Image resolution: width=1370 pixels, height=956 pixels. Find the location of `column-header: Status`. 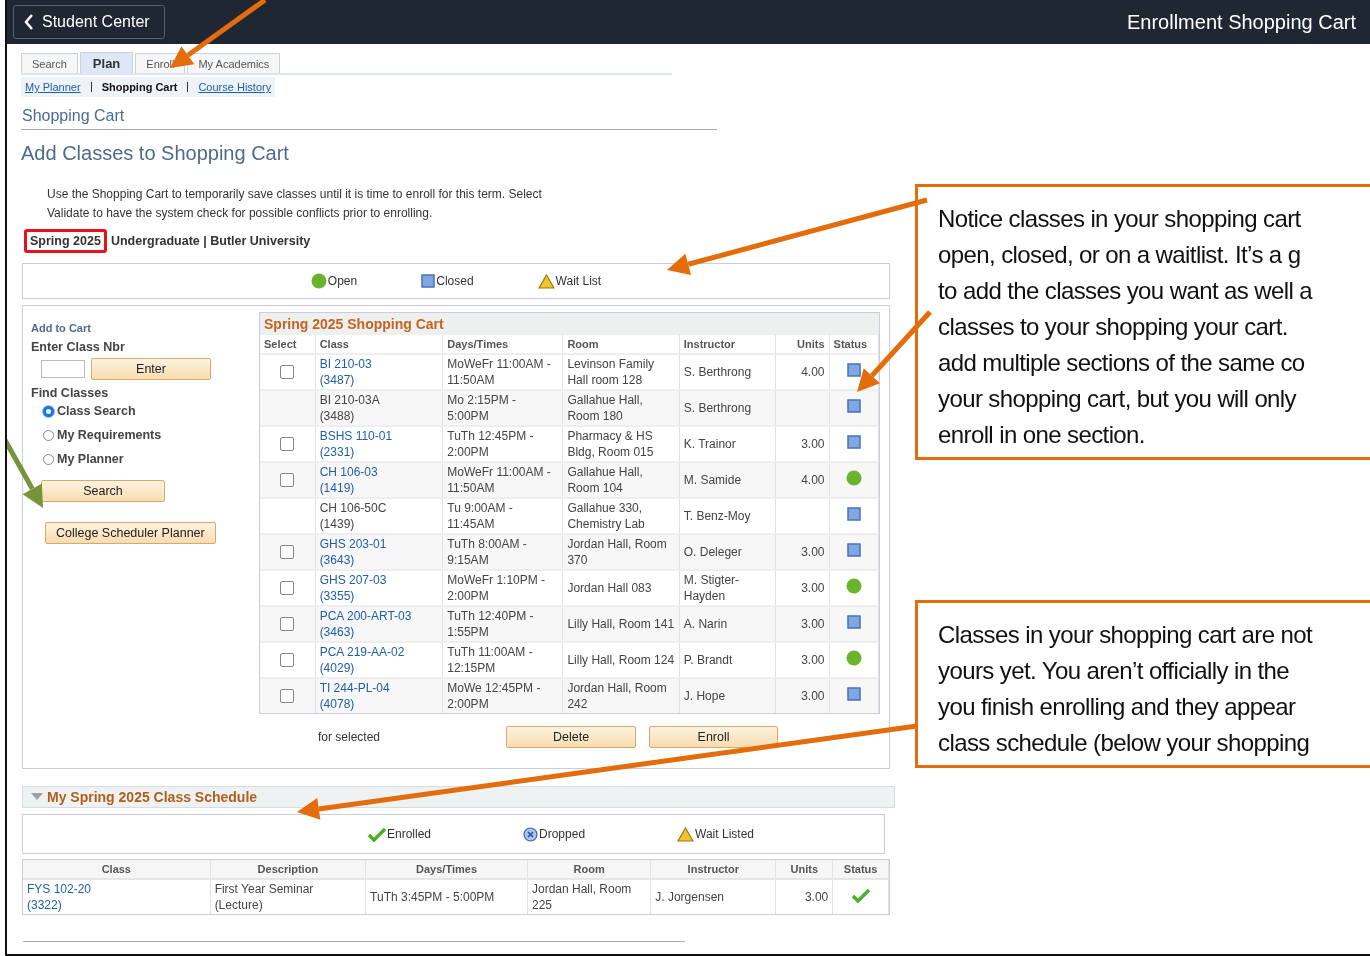

column-header: Status is located at coordinates (854, 344).